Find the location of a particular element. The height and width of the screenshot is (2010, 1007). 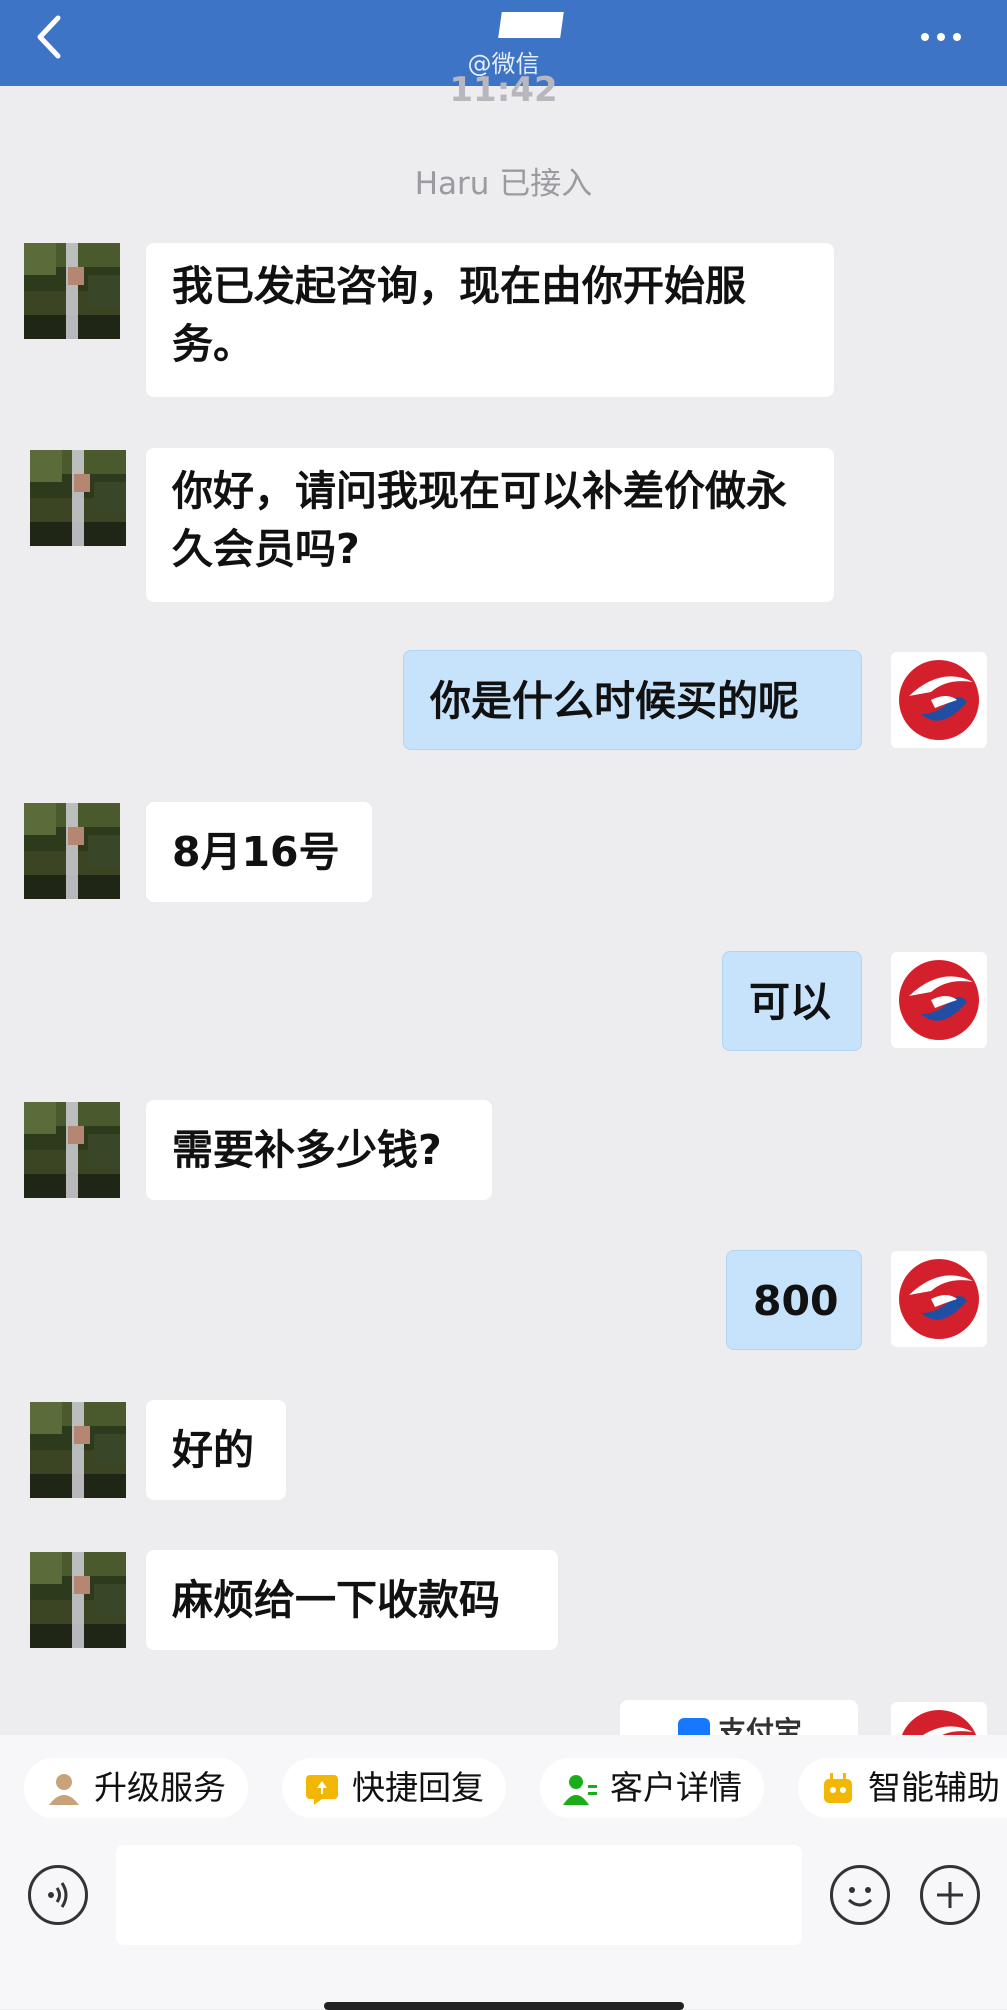

message-input-bar is located at coordinates (503, 1927).